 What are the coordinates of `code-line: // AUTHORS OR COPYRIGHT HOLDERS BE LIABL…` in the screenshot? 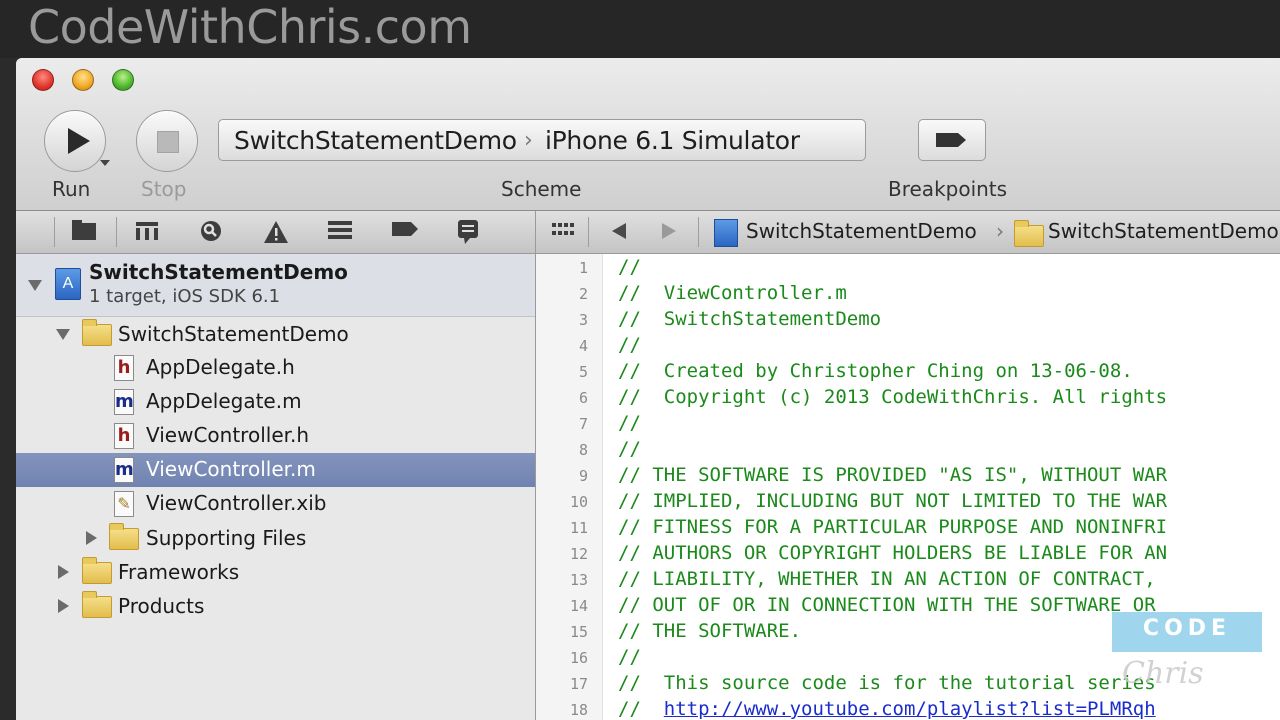 It's located at (892, 553).